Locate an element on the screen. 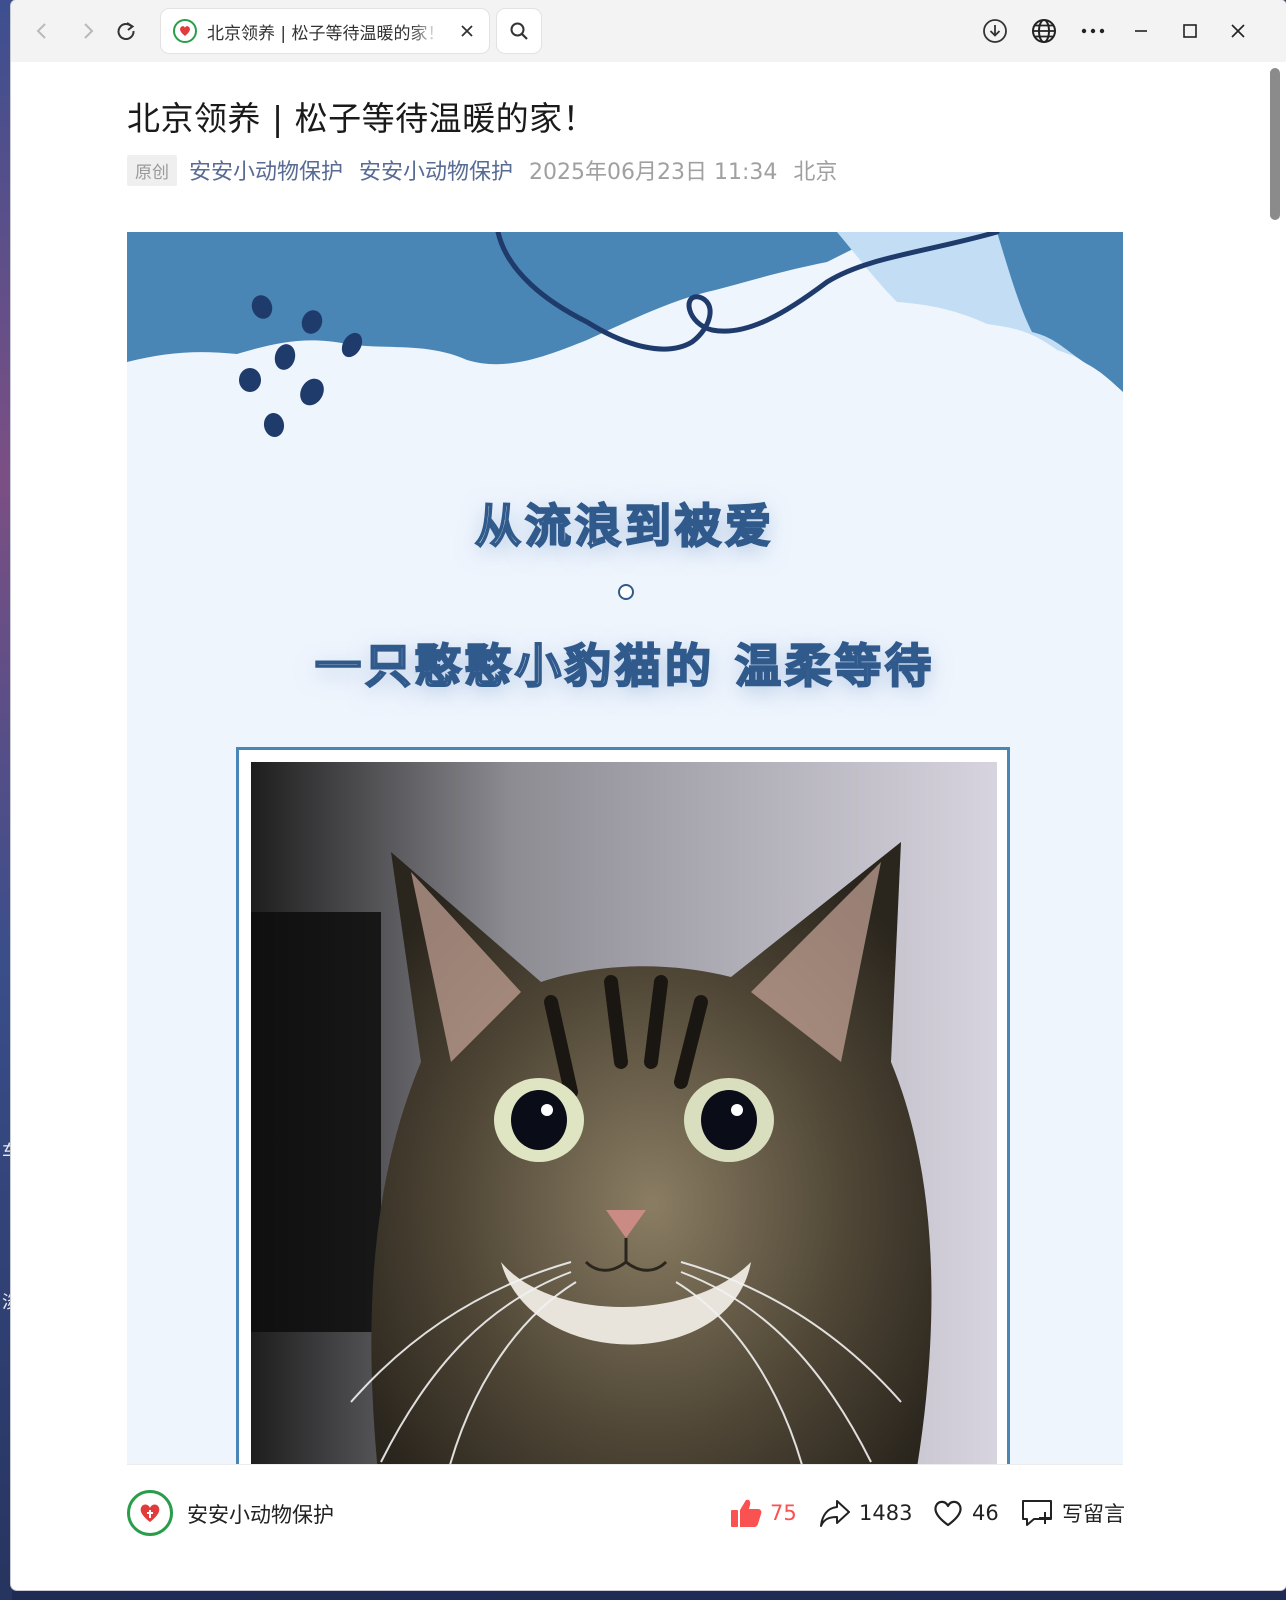  search-icon is located at coordinates (519, 31).